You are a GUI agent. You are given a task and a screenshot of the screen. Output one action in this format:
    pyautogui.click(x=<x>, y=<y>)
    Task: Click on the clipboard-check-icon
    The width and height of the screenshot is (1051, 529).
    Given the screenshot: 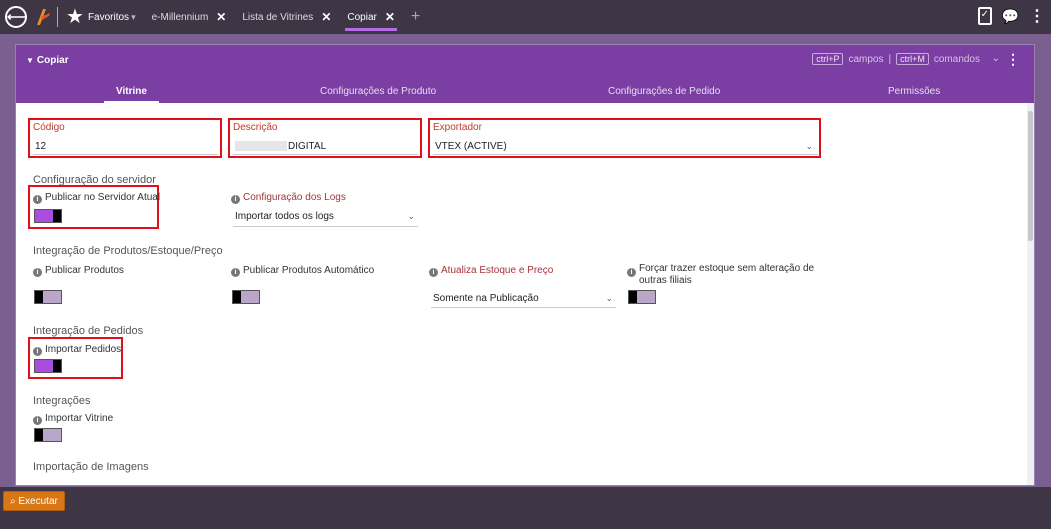 What is the action you would take?
    pyautogui.click(x=984, y=16)
    